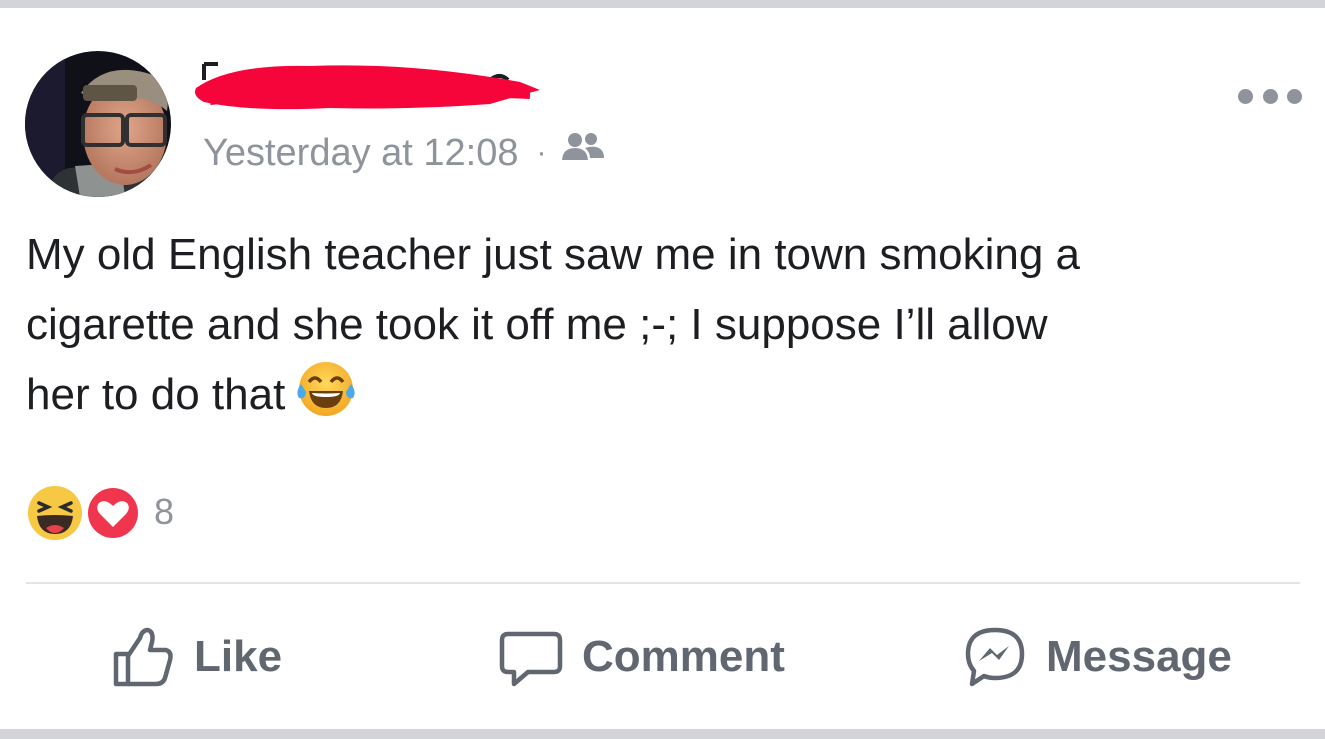 This screenshot has height=739, width=1325. Describe the element at coordinates (143, 657) in the screenshot. I see `thumbs-up-icon` at that location.